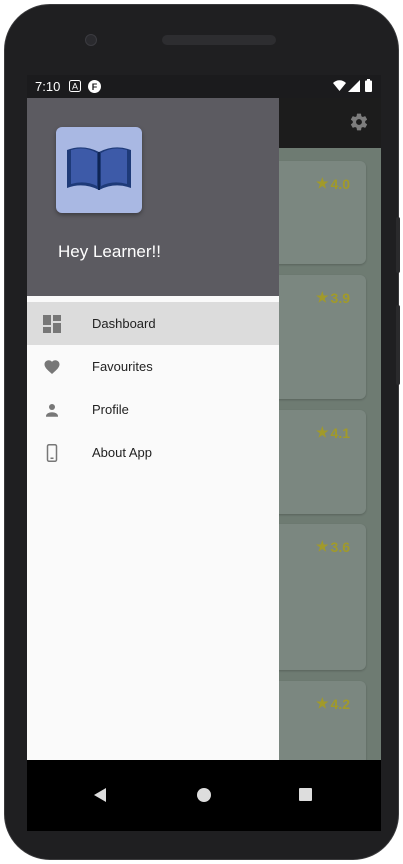 The width and height of the screenshot is (403, 864). I want to click on drawer-menu: Dashboard Favourites Profile About App, so click(153, 388).